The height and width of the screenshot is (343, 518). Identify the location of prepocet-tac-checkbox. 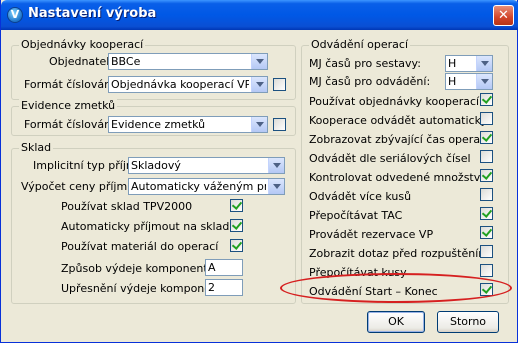
(486, 213).